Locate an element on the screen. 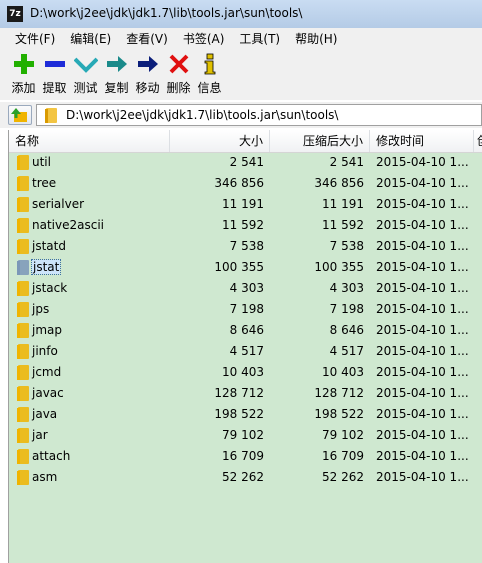 This screenshot has height=563, width=482. file-name: serialver is located at coordinates (100, 204).